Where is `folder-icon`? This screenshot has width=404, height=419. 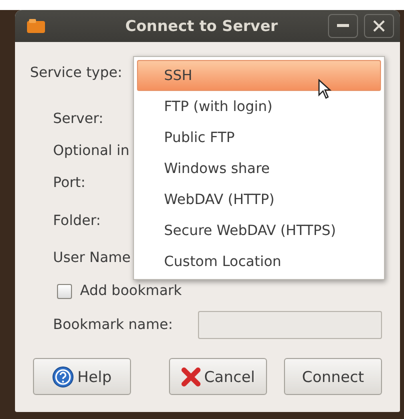
folder-icon is located at coordinates (36, 26).